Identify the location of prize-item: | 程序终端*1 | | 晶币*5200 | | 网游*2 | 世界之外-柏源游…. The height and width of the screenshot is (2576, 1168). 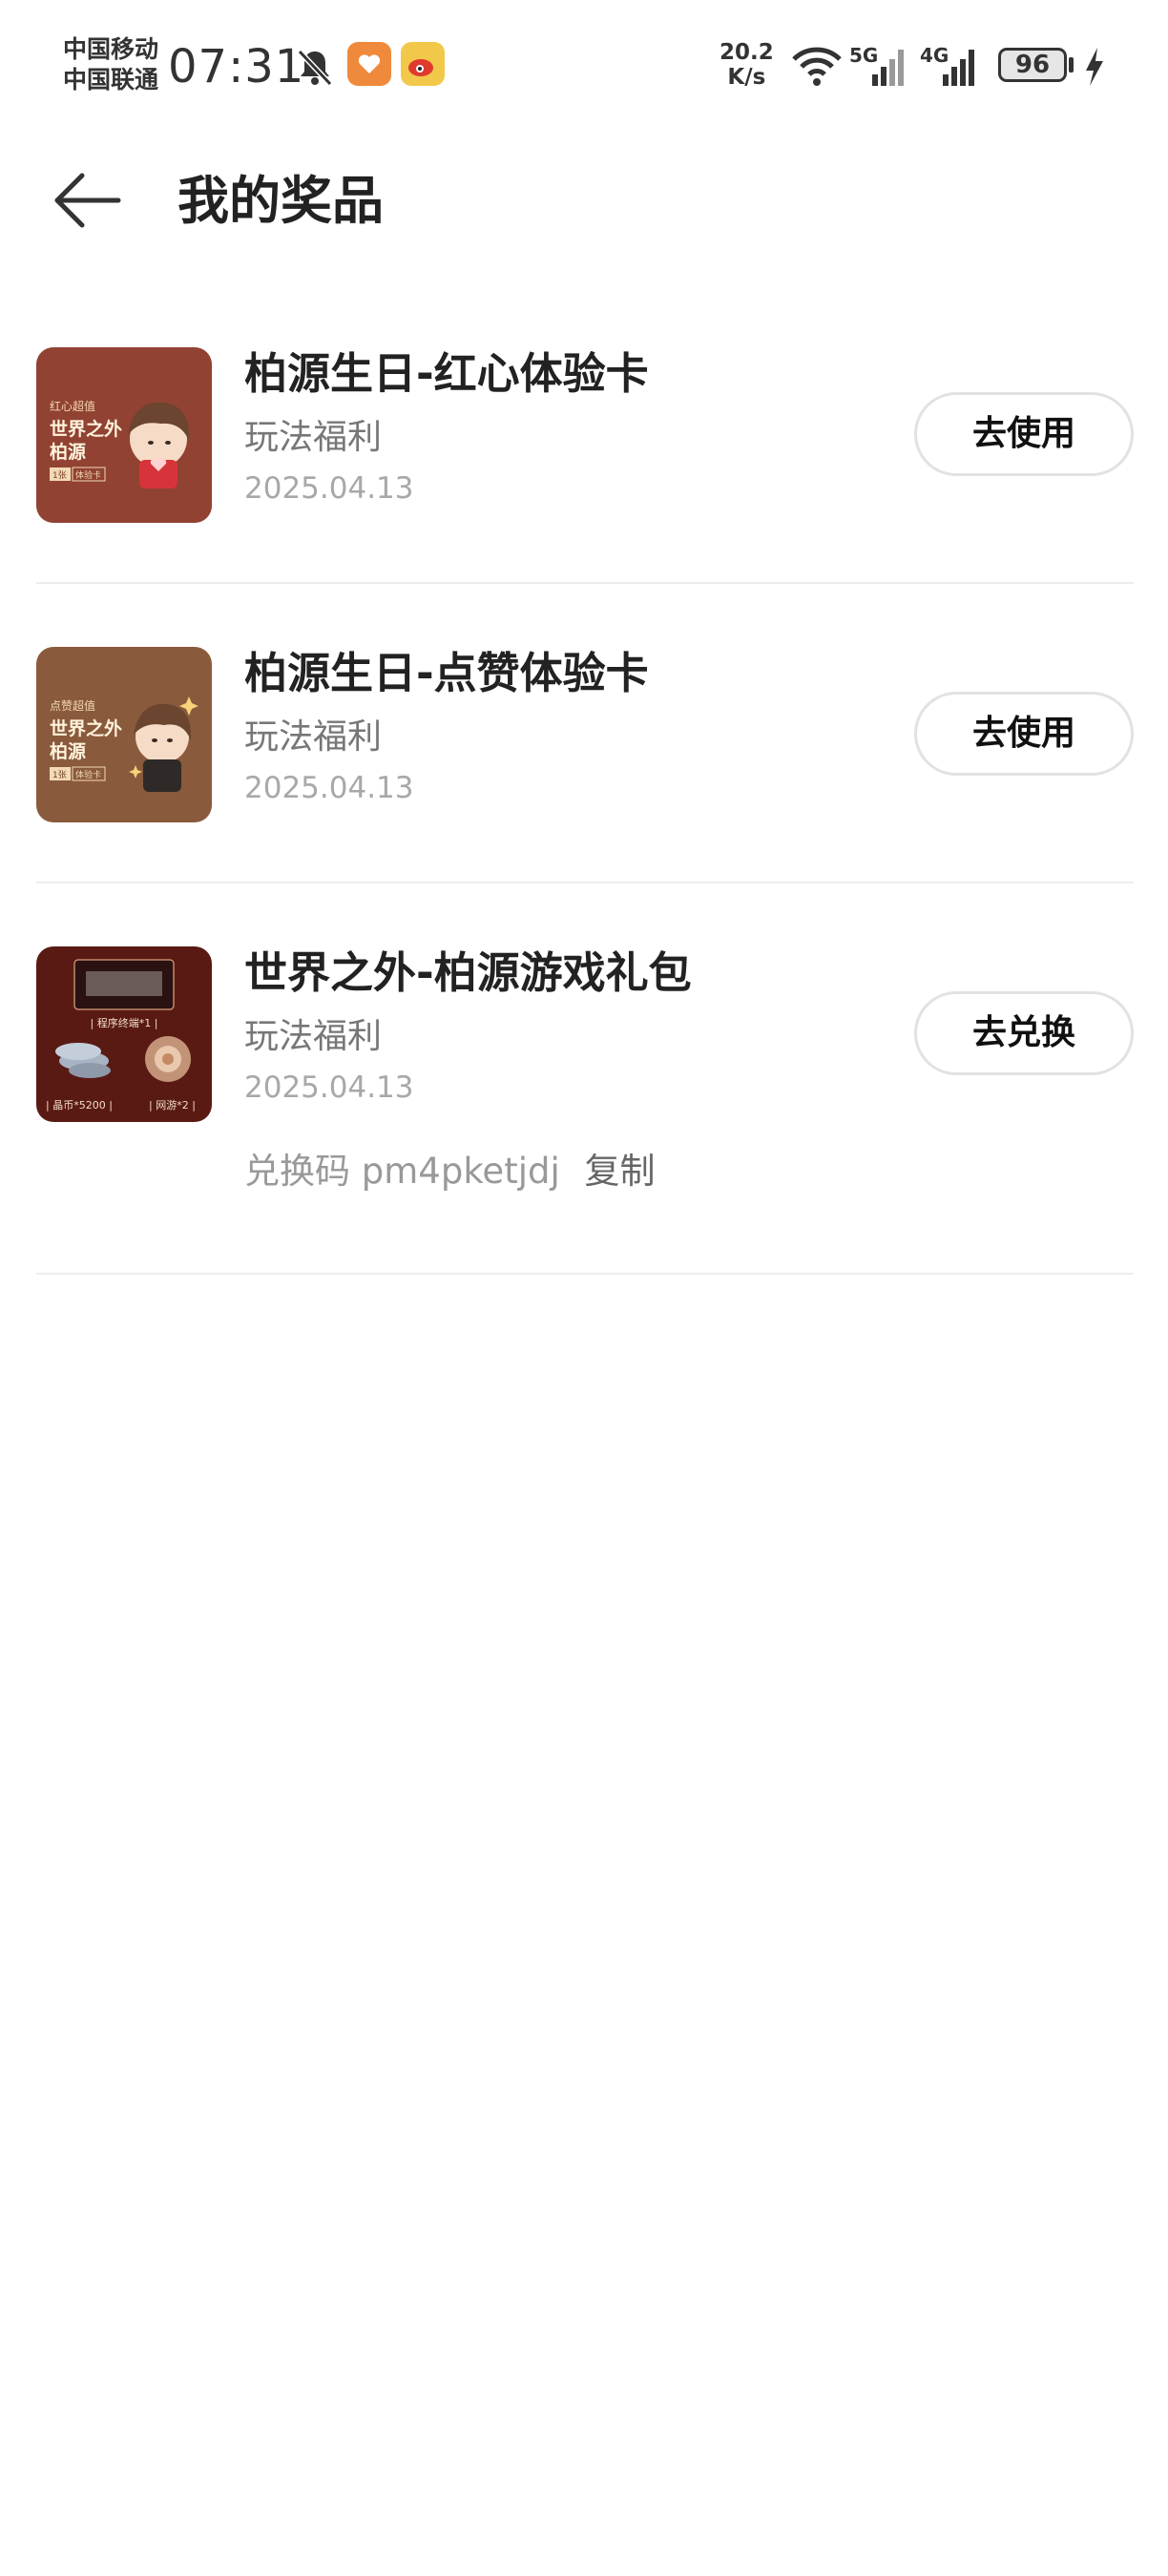
(585, 1079).